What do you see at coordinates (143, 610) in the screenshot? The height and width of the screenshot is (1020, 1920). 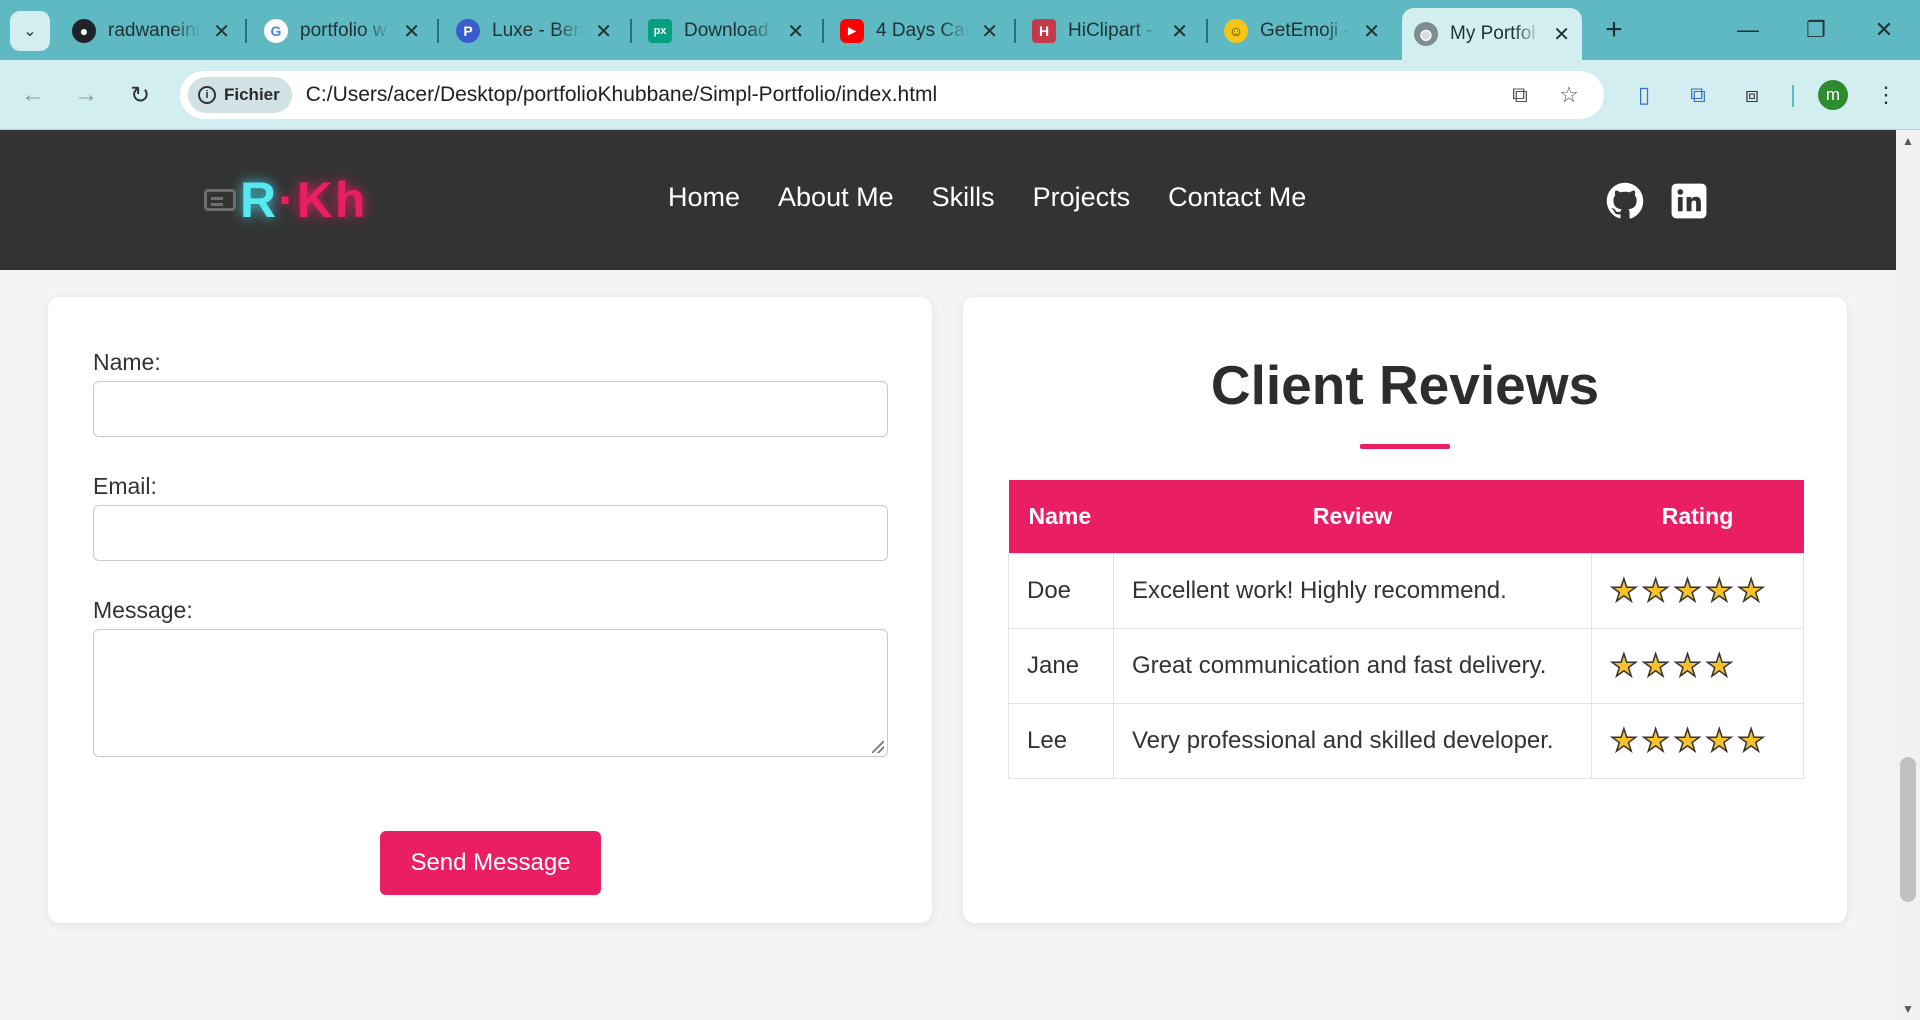 I see `message-label: Message:` at bounding box center [143, 610].